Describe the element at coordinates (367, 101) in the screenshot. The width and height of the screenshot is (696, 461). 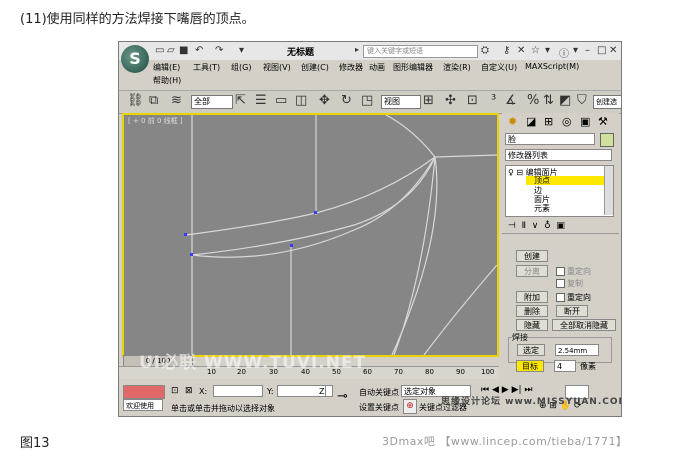
I see `scale-icon: ◳` at that location.